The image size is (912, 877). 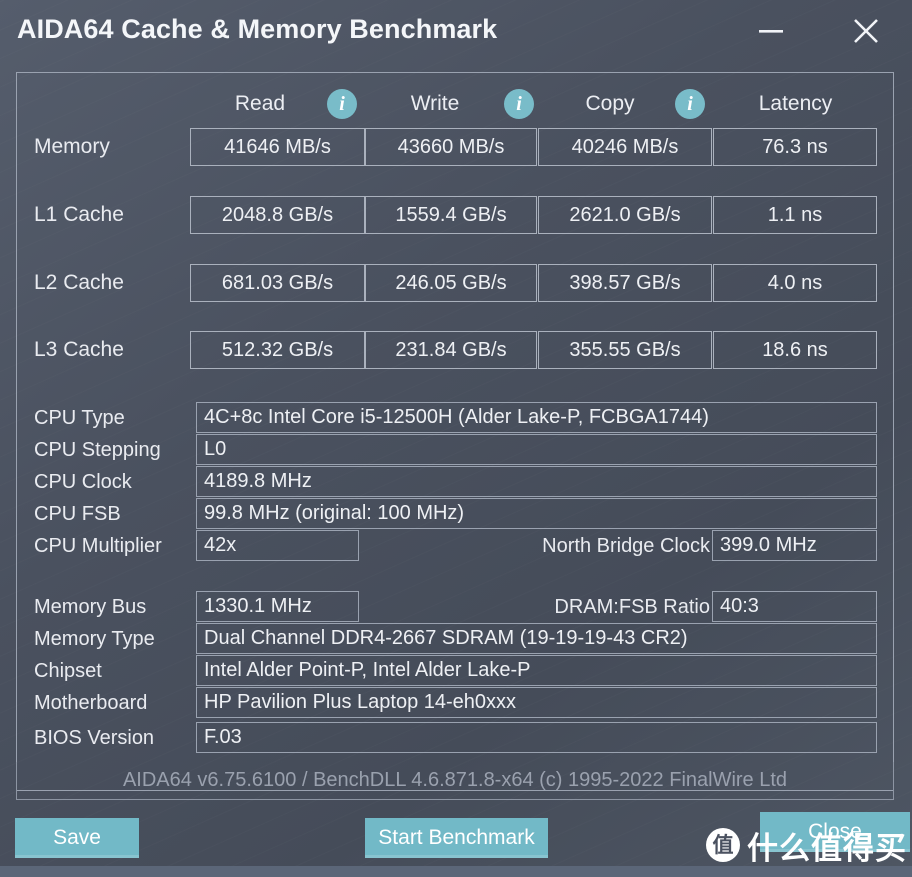 What do you see at coordinates (536, 449) in the screenshot?
I see `value-cpu-stepping: L0` at bounding box center [536, 449].